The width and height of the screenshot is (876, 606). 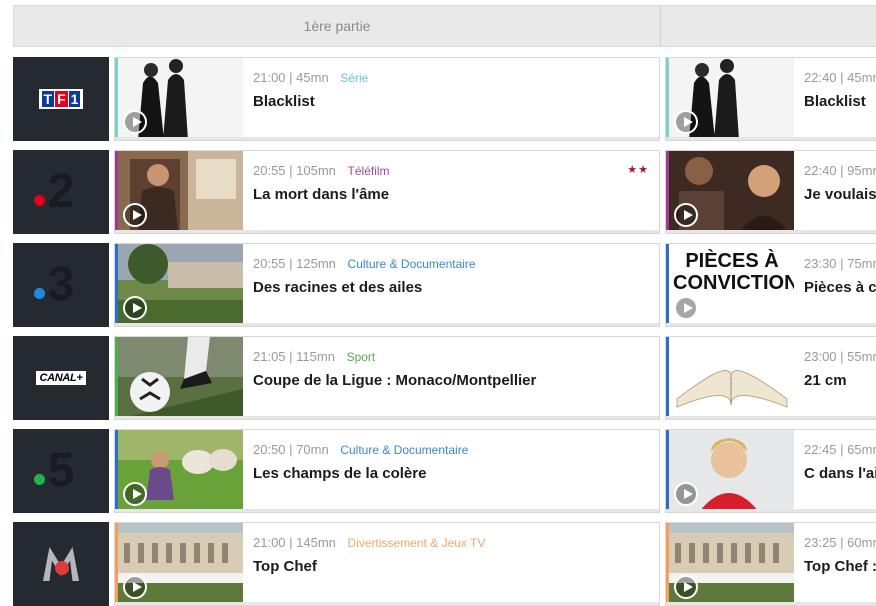 I want to click on channel-logo-france5: 5, so click(x=61, y=471).